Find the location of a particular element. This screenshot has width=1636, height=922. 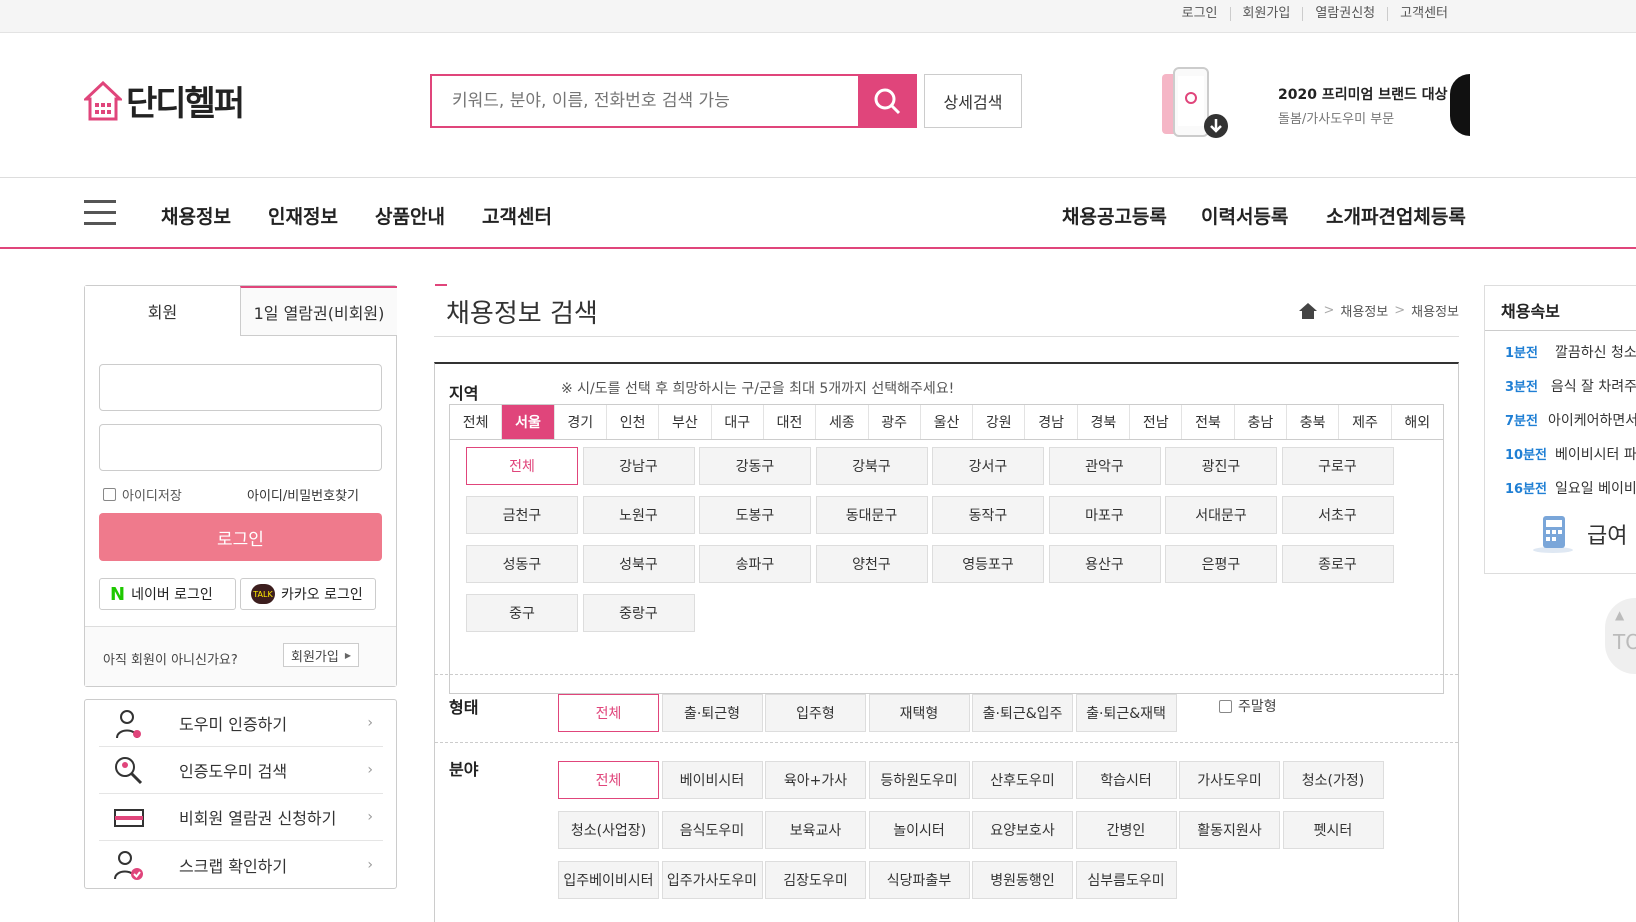

job-news-item: 1분전 깔끔하신 청소 is located at coordinates (1570, 352).